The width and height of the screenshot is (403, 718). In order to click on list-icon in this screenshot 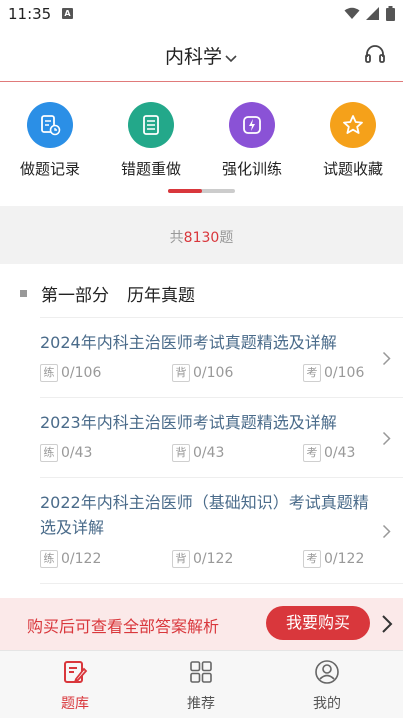, I will do `click(151, 125)`.